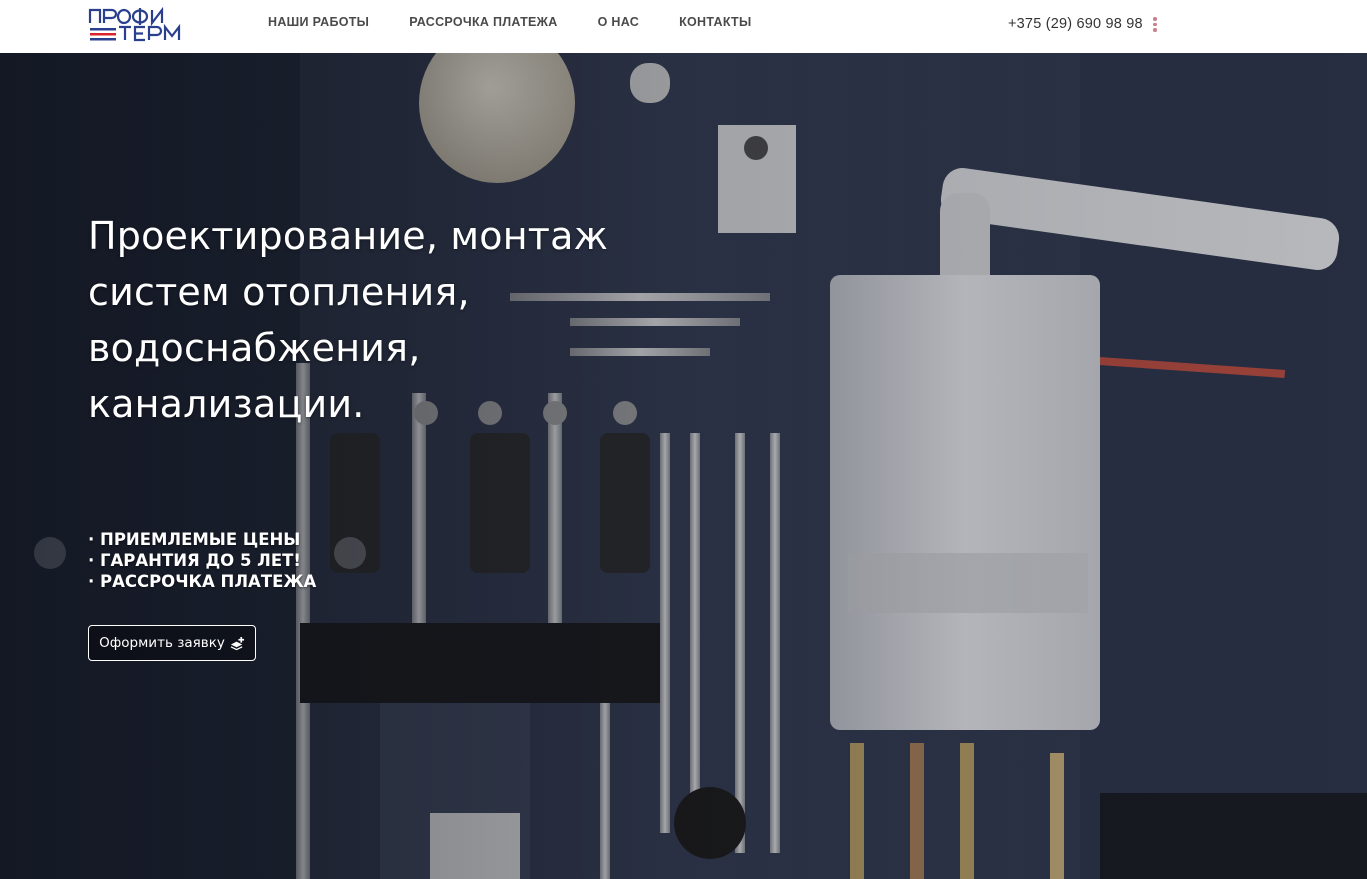  Describe the element at coordinates (715, 22) in the screenshot. I see `nav-item-contacts: КОНТАКТЫ` at that location.